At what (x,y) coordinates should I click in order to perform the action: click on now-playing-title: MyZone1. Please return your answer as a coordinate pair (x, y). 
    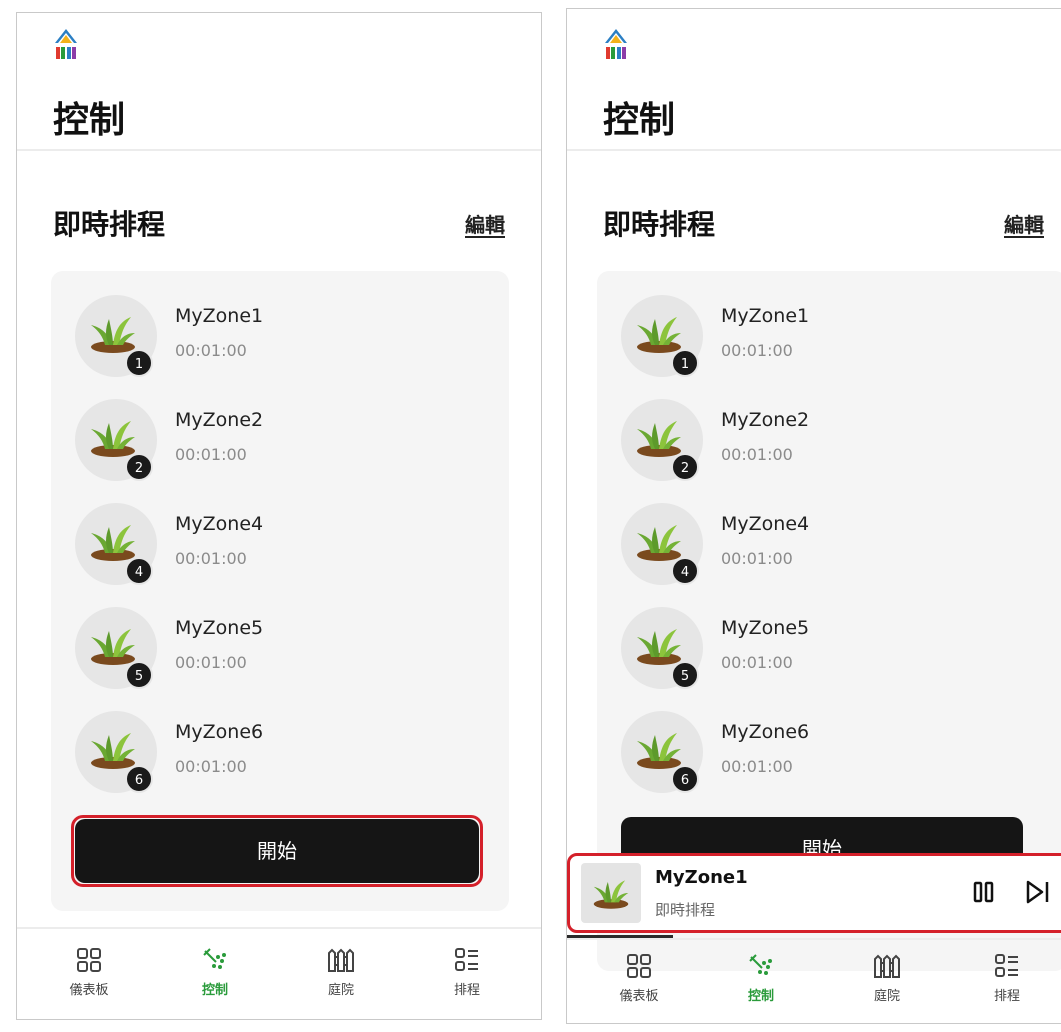
    Looking at the image, I should click on (701, 877).